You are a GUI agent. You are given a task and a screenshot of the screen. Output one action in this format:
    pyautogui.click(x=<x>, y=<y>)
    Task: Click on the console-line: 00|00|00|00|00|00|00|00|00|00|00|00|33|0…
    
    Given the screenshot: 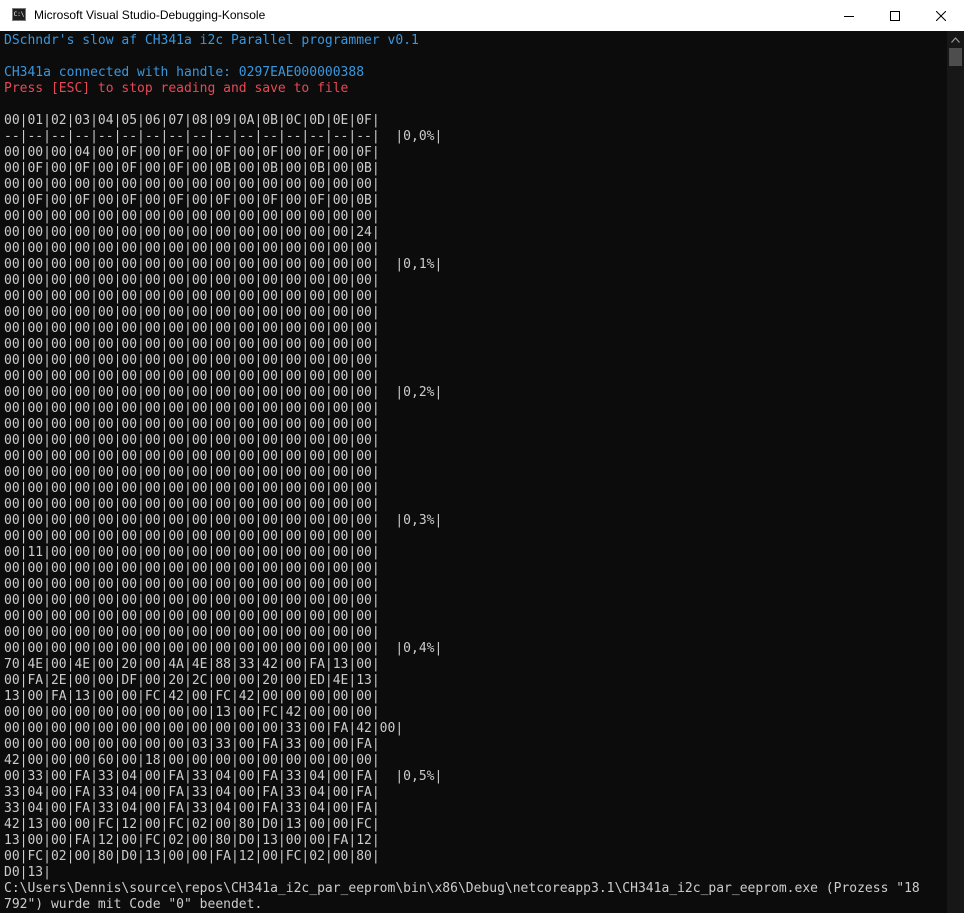 What is the action you would take?
    pyautogui.click(x=204, y=728)
    